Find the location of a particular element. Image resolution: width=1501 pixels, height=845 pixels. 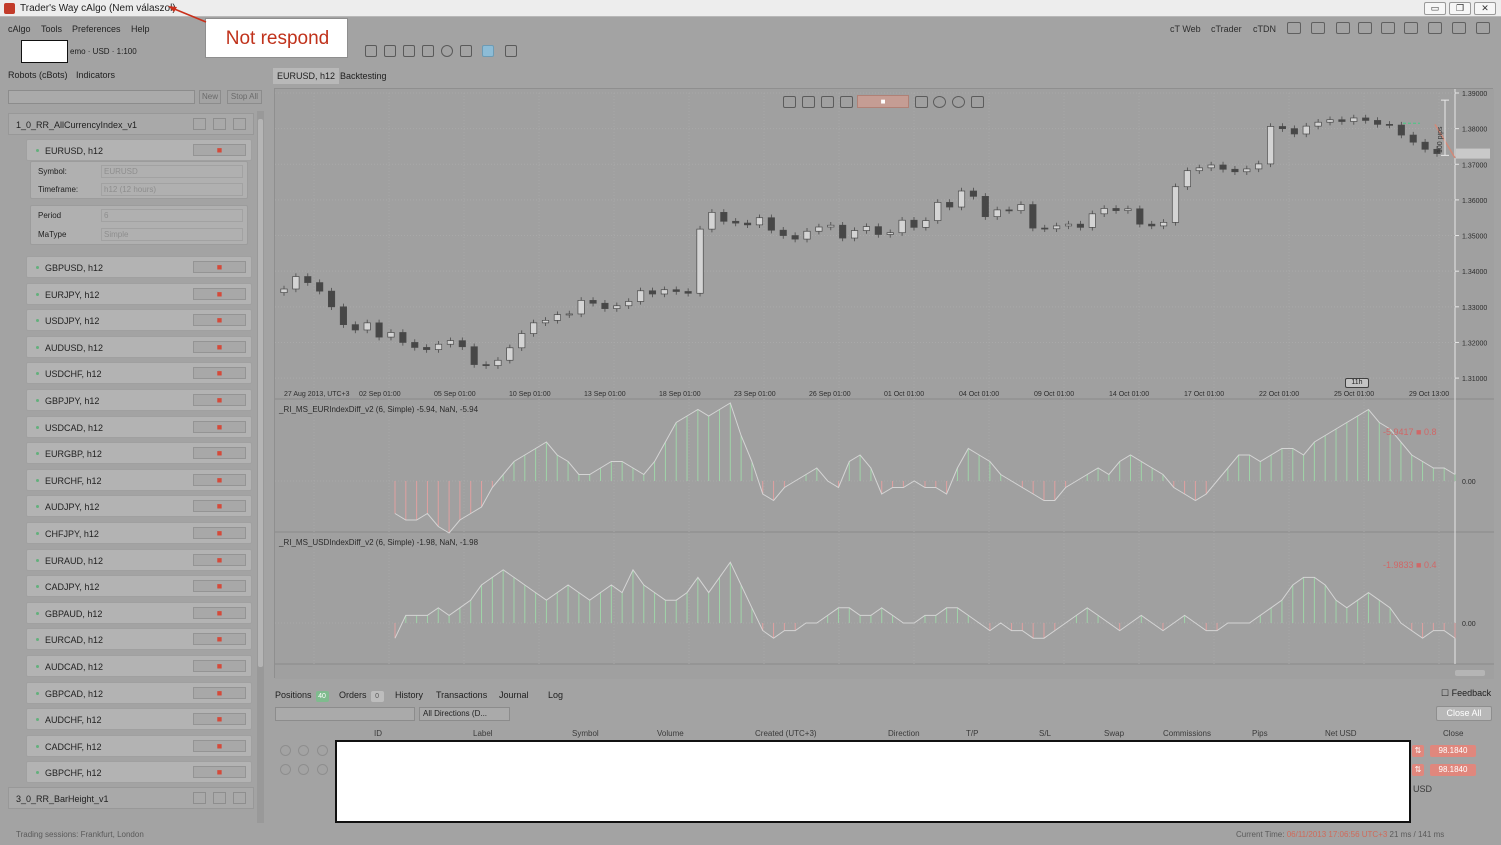

list-icon is located at coordinates (921, 102).